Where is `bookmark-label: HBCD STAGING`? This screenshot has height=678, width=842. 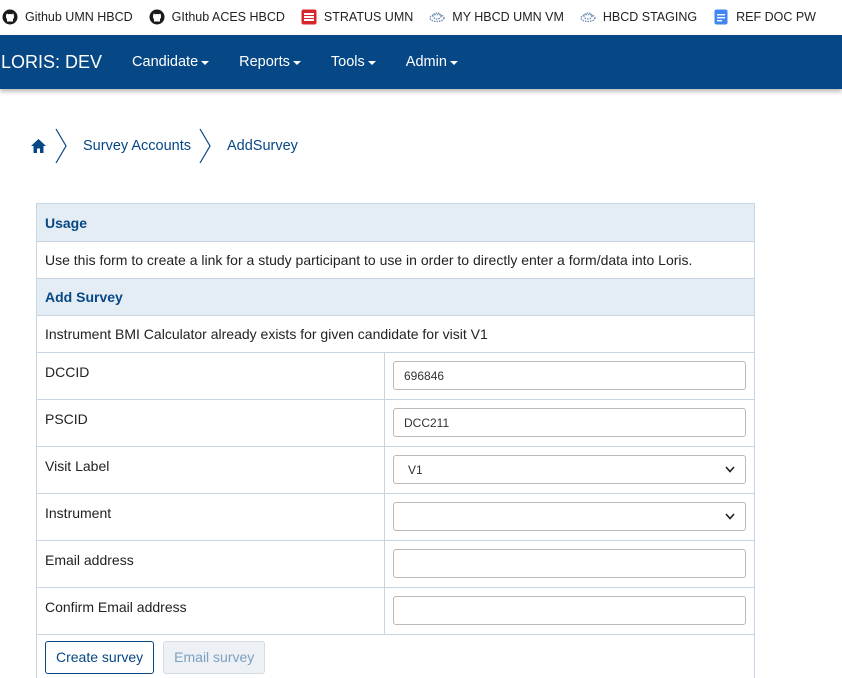 bookmark-label: HBCD STAGING is located at coordinates (650, 17).